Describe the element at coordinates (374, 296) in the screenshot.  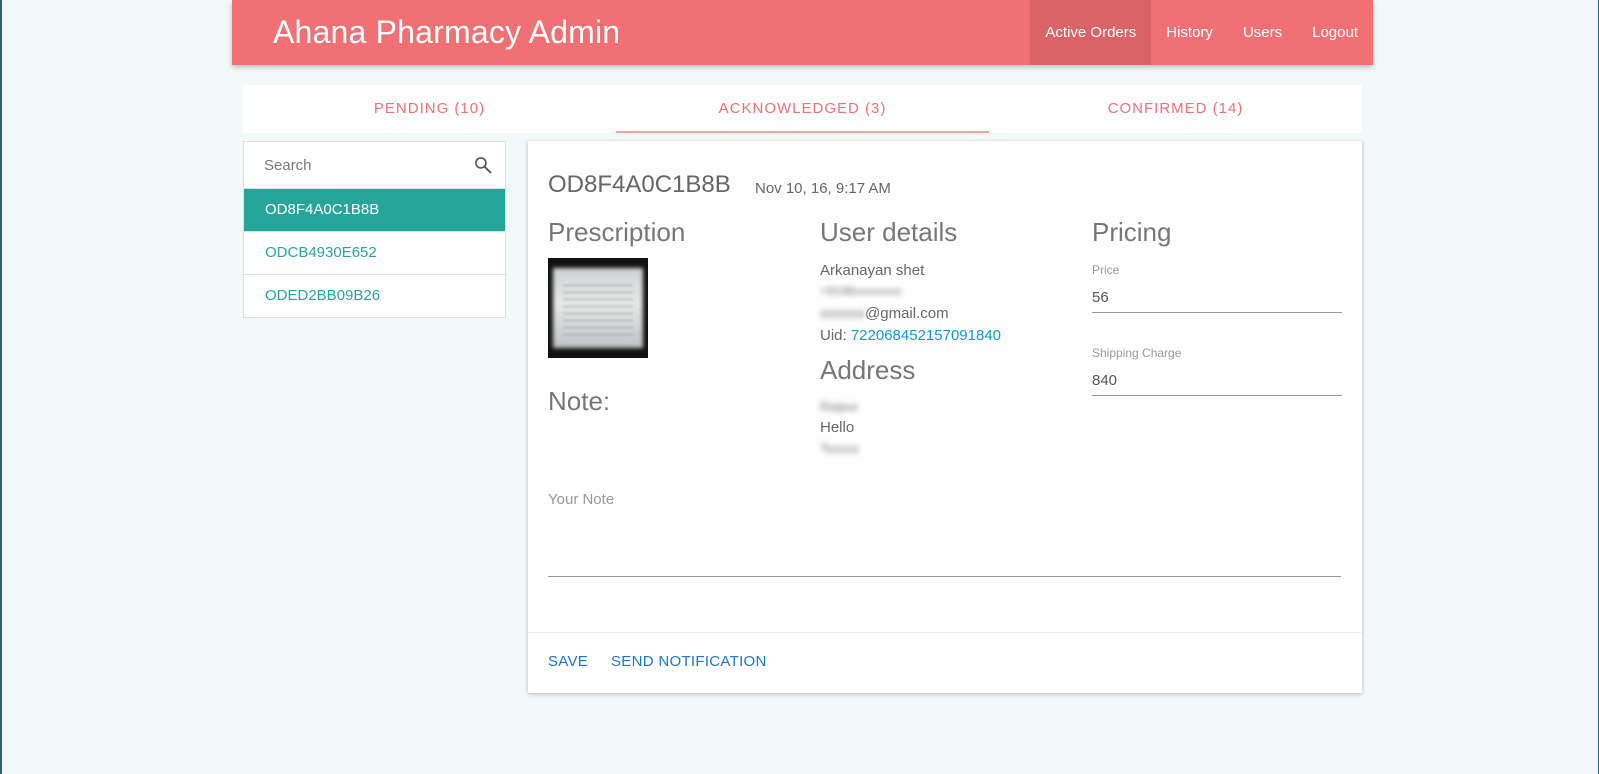
I see `order-list-item: ODED2BB09B26` at that location.